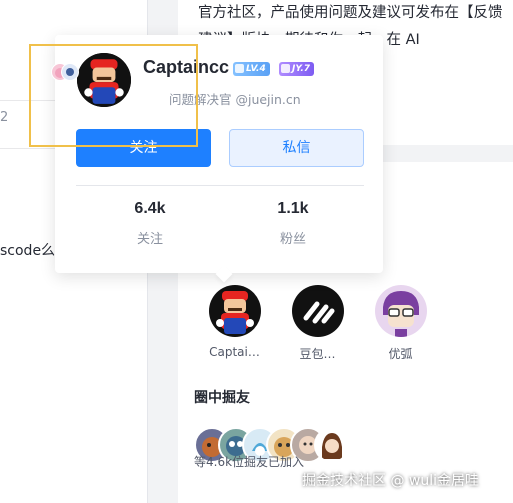  What do you see at coordinates (150, 223) in the screenshot?
I see `following-stat: 6.4k 关注` at bounding box center [150, 223].